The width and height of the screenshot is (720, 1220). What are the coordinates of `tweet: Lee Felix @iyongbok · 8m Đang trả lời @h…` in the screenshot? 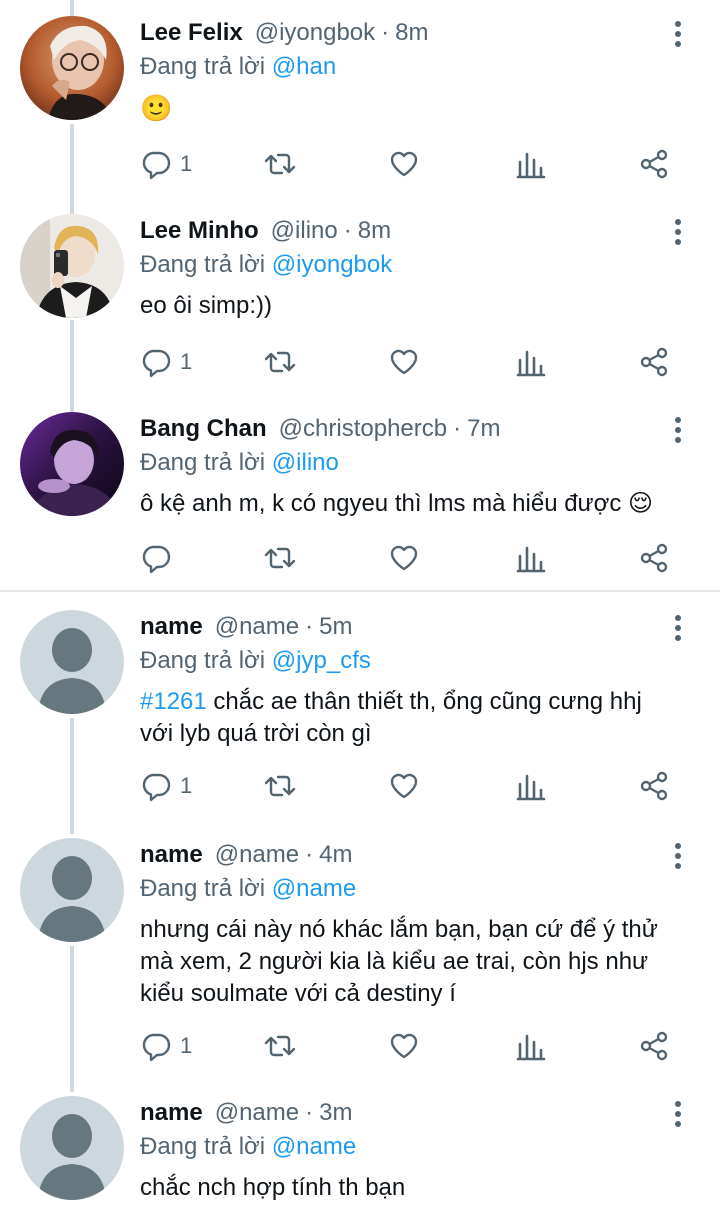 It's located at (360, 106).